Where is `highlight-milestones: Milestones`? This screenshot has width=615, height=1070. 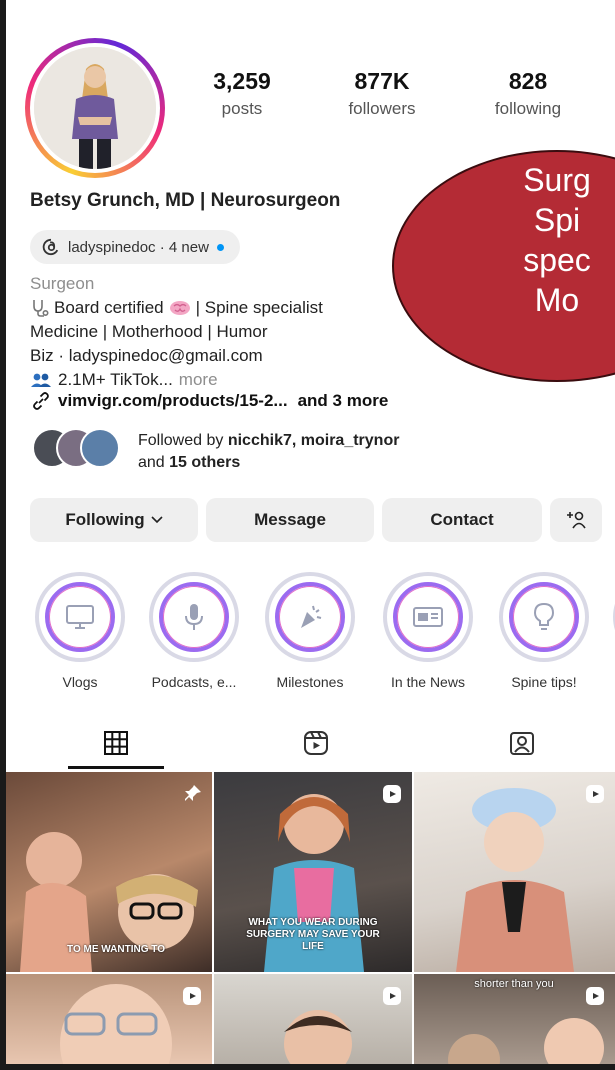
highlight-milestones: Milestones is located at coordinates (310, 631).